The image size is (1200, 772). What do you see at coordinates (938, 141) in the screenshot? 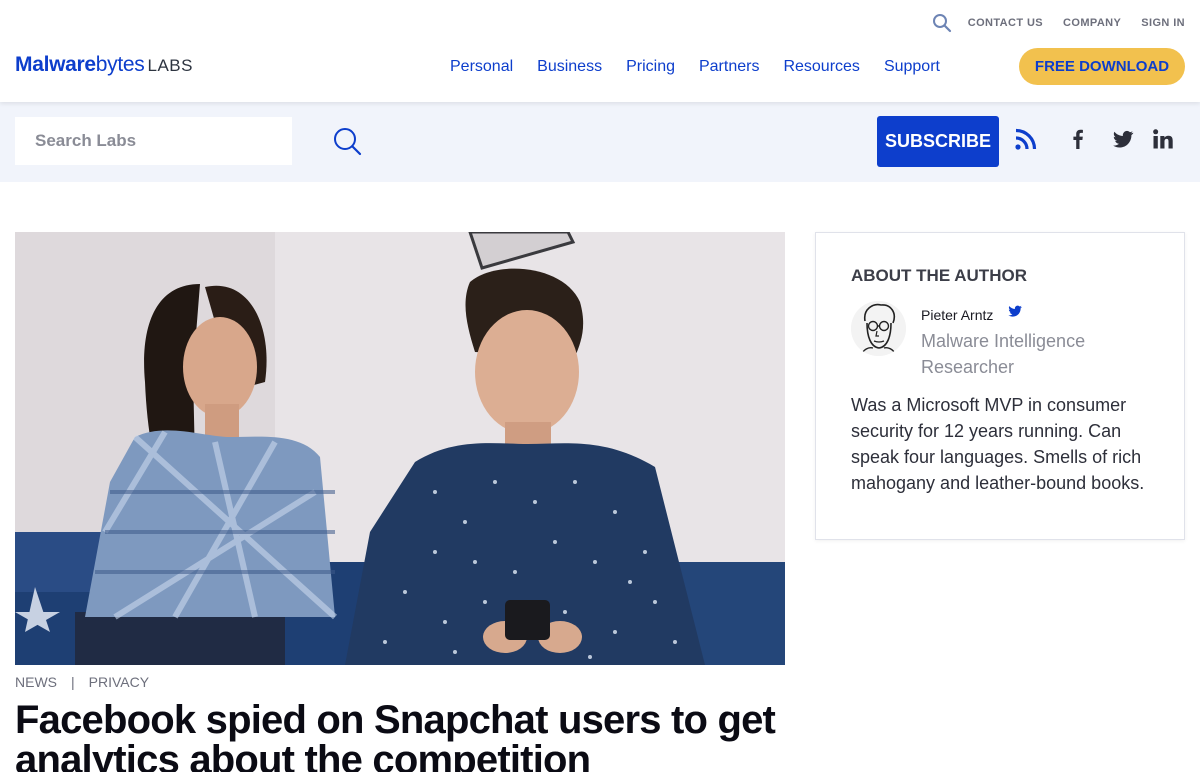
I see `subscribe-button: SUBSCRIBE` at bounding box center [938, 141].